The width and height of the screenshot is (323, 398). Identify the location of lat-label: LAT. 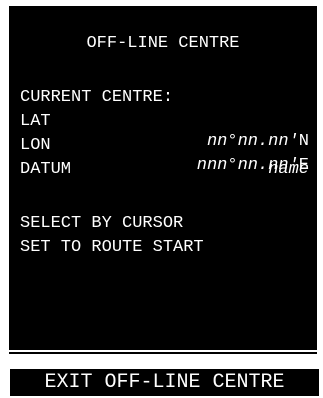
(35, 121).